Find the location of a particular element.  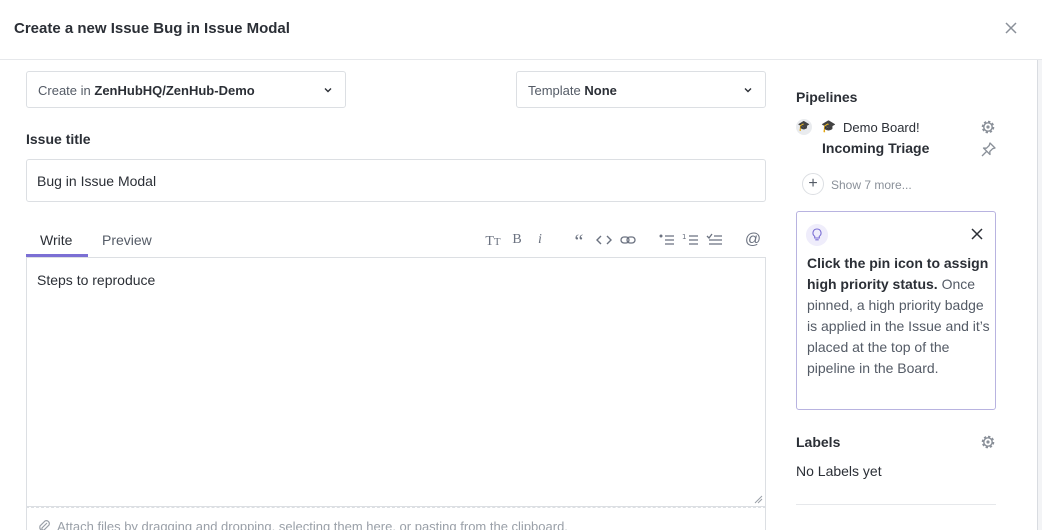

issue-body-text: Steps to reproduce is located at coordinates (96, 280).